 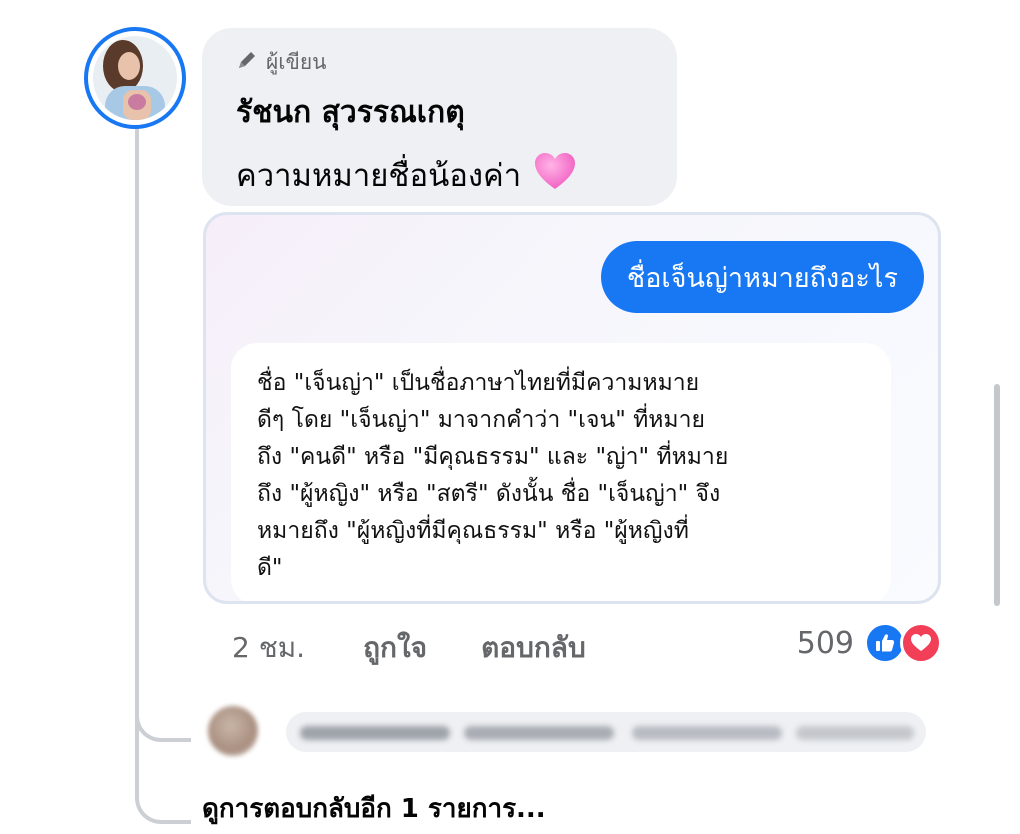 I want to click on comment-actions: 2 ชม. ถูกใจ ตอบกลับ, so click(x=409, y=648).